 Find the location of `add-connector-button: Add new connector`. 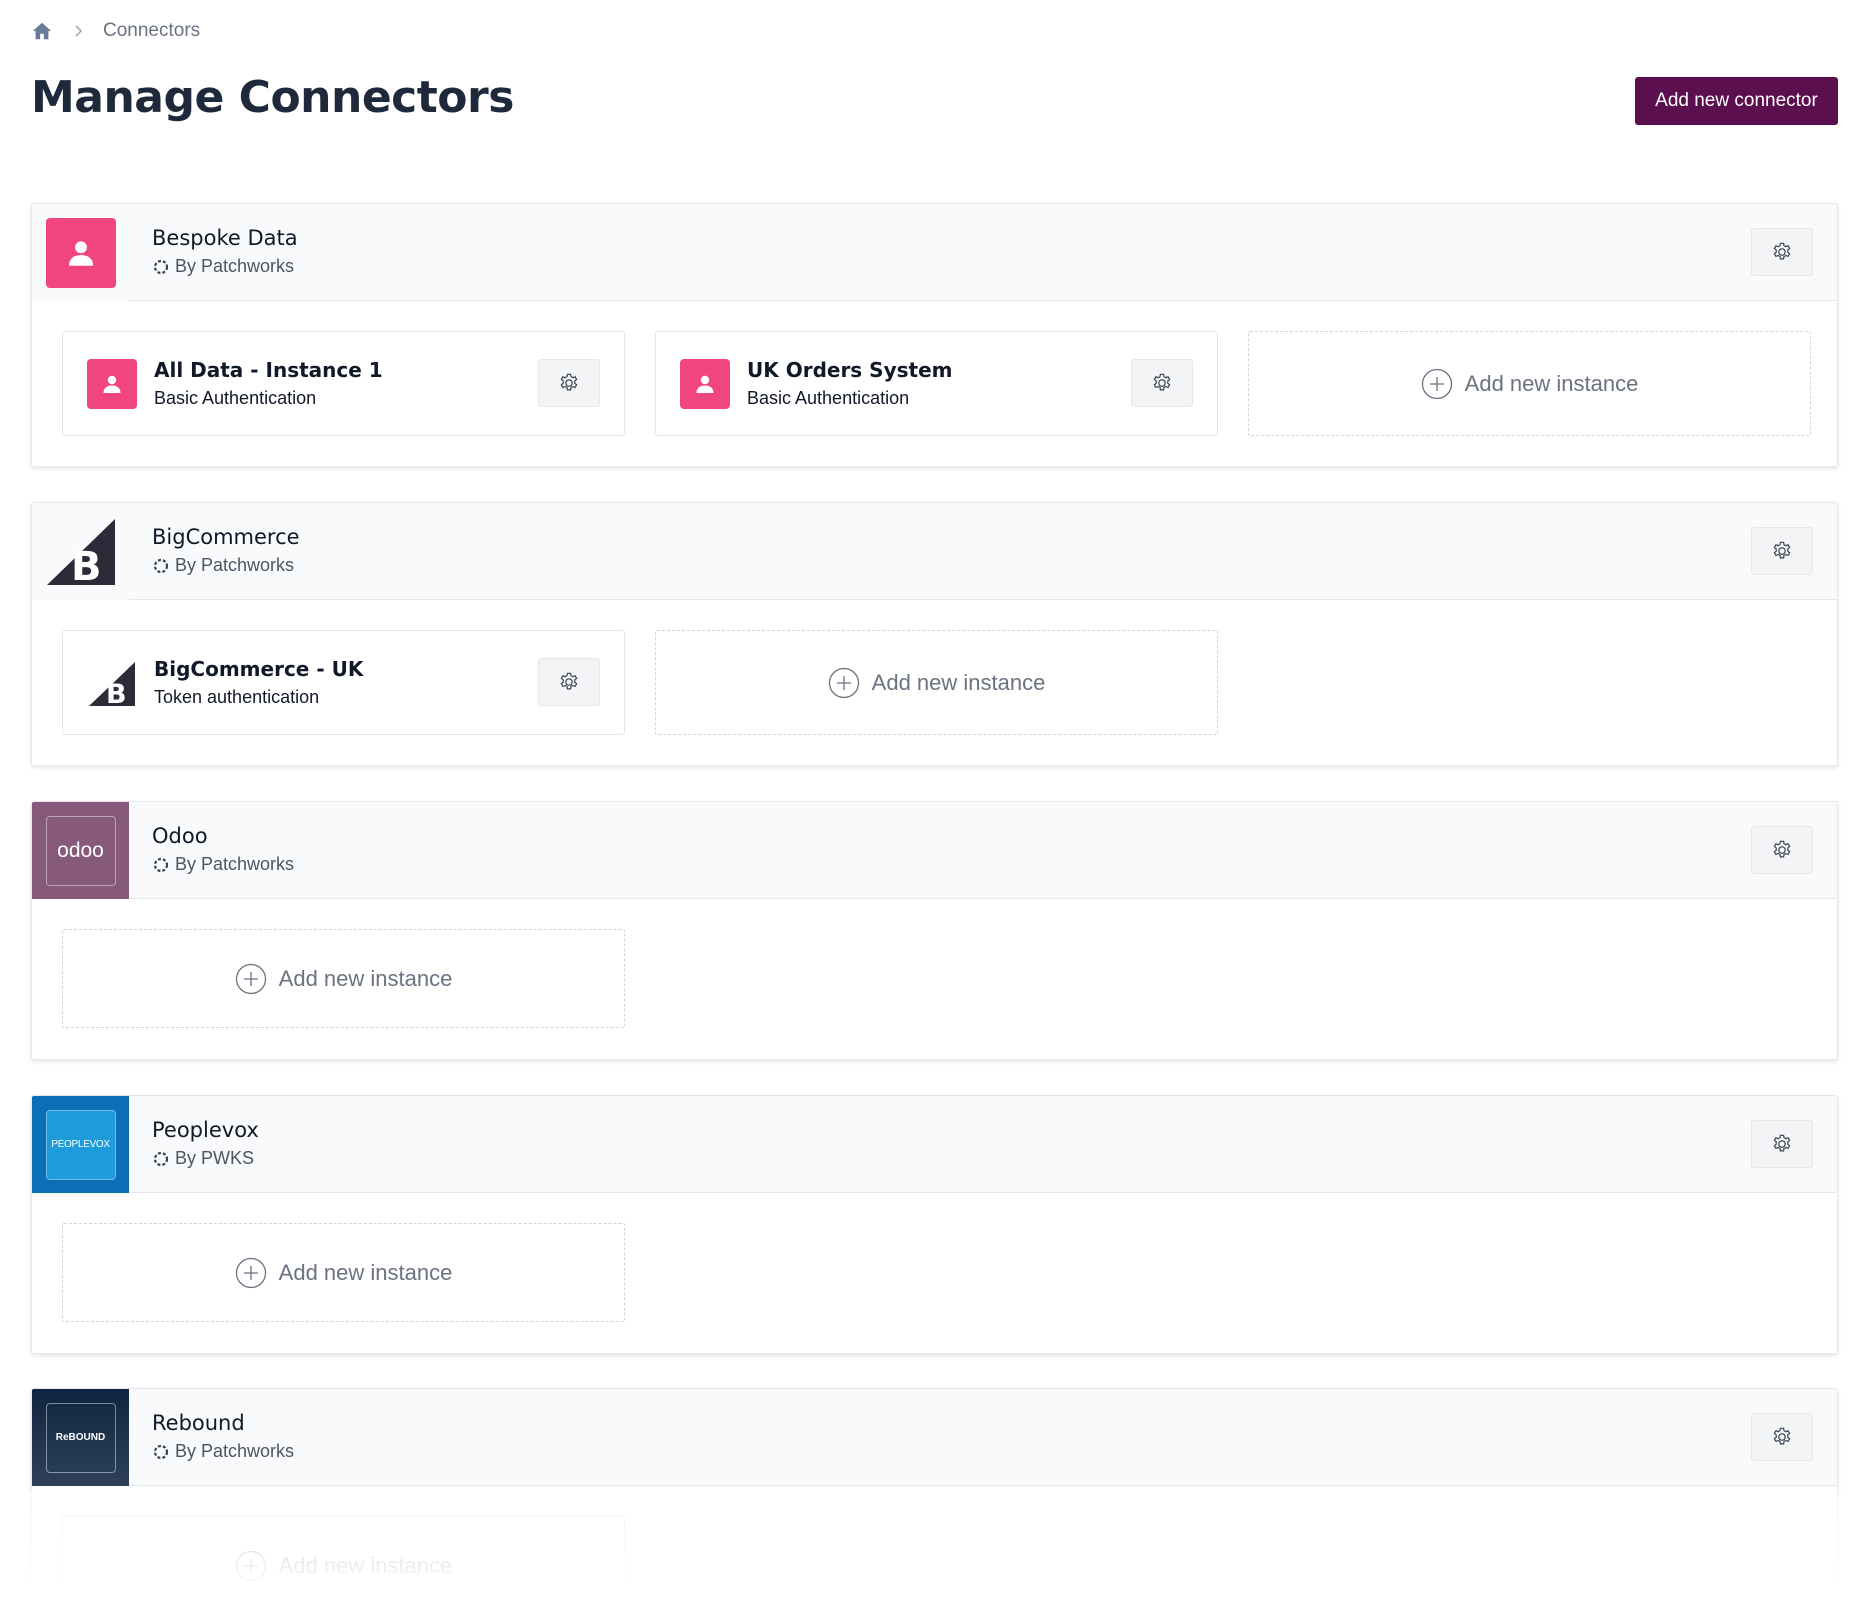

add-connector-button: Add new connector is located at coordinates (1736, 101).